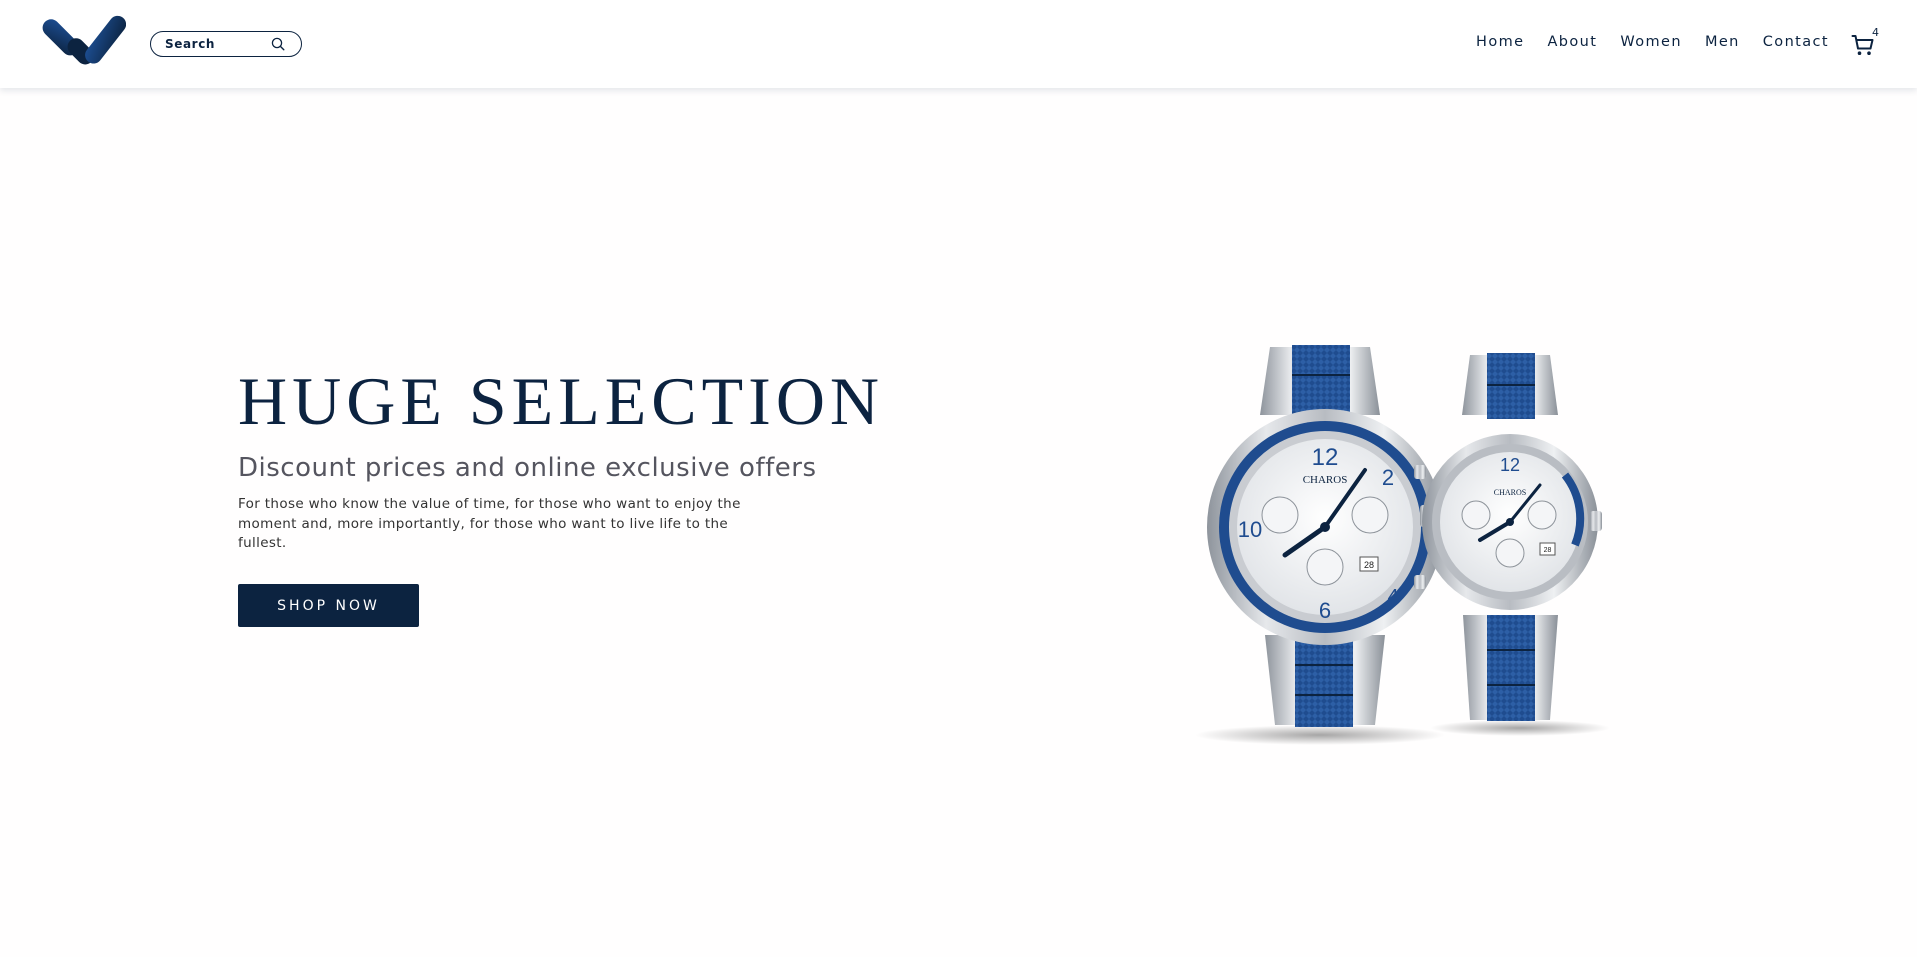  I want to click on svg-text: 10, so click(1250, 529).